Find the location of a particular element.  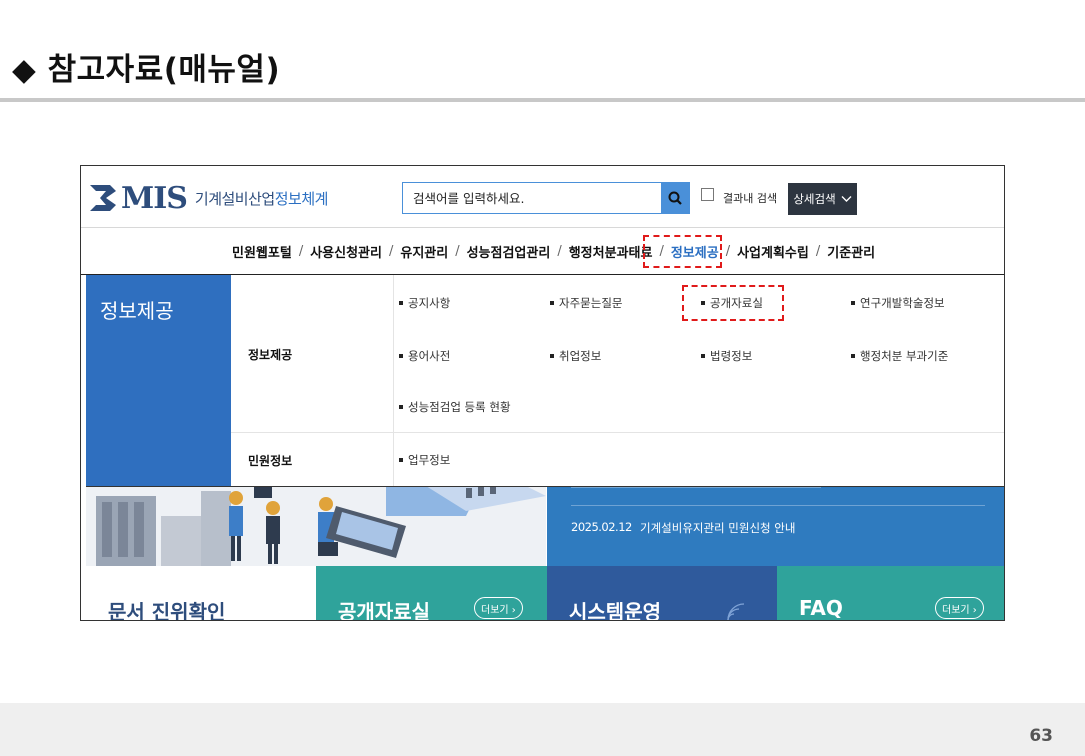

logo-sub-dark: 기계설비산업 is located at coordinates (234, 198).